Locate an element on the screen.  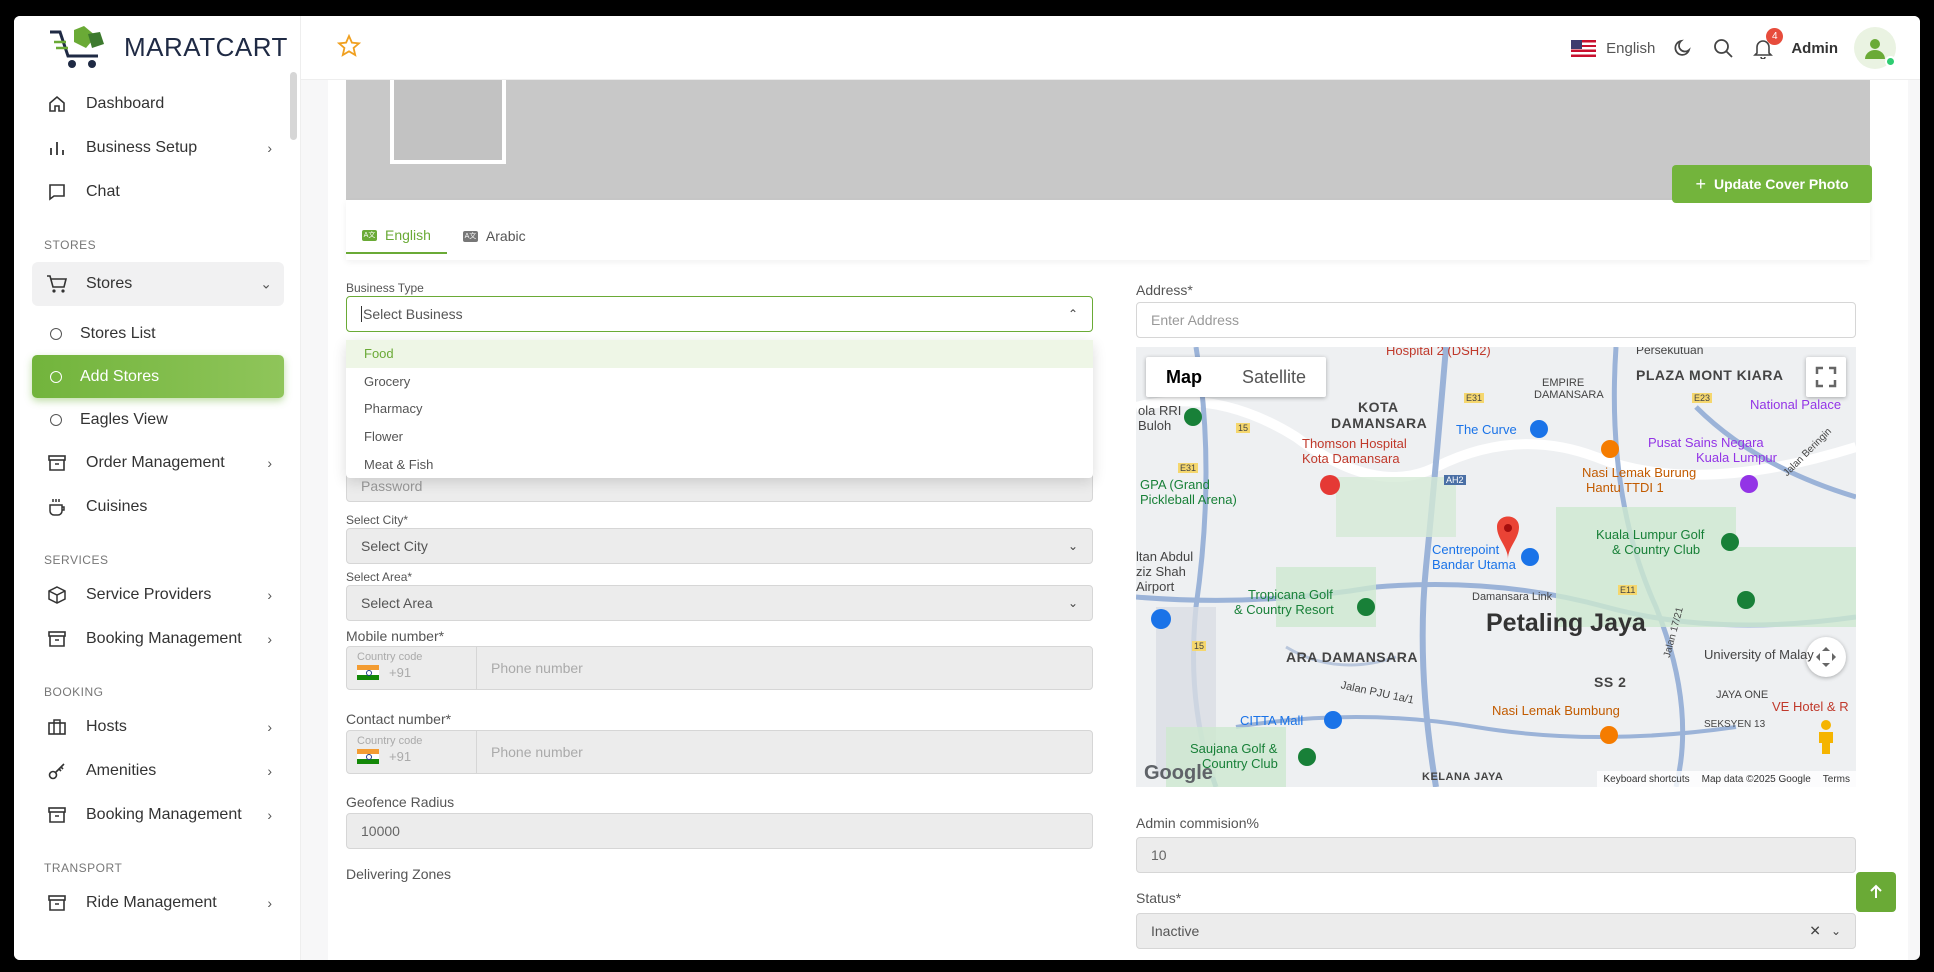
map-label: Buloh is located at coordinates (1155, 425).